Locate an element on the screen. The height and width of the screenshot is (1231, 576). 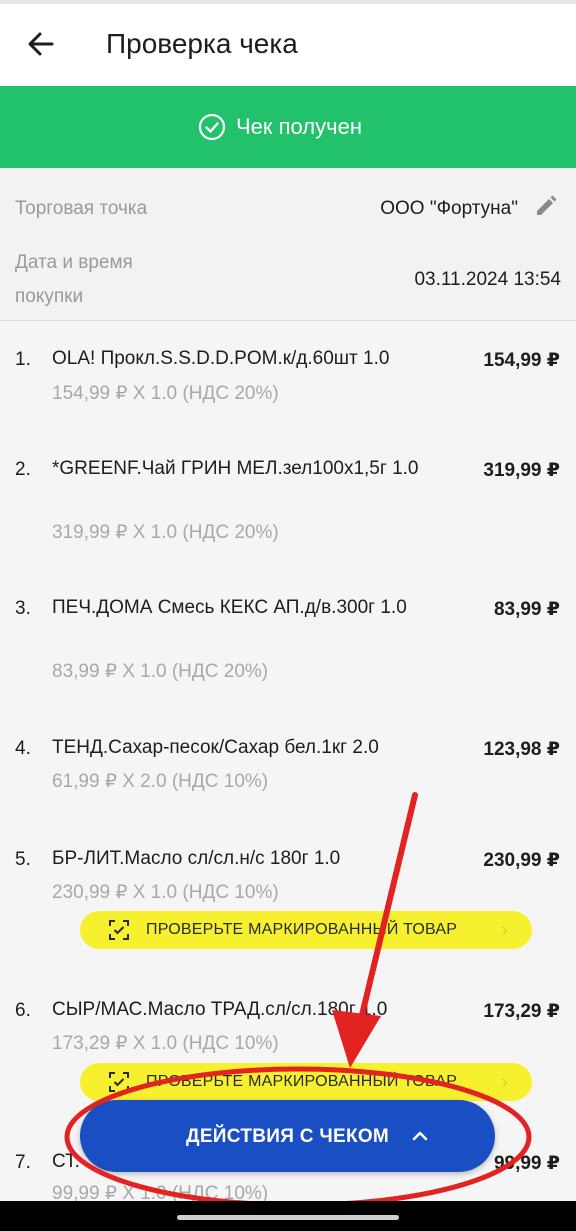
system-nav-bar is located at coordinates (288, 1216).